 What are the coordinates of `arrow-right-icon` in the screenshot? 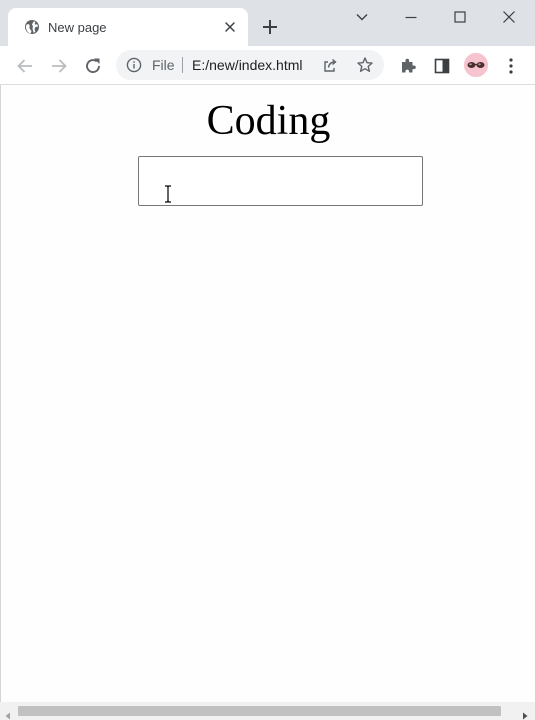 It's located at (59, 66).